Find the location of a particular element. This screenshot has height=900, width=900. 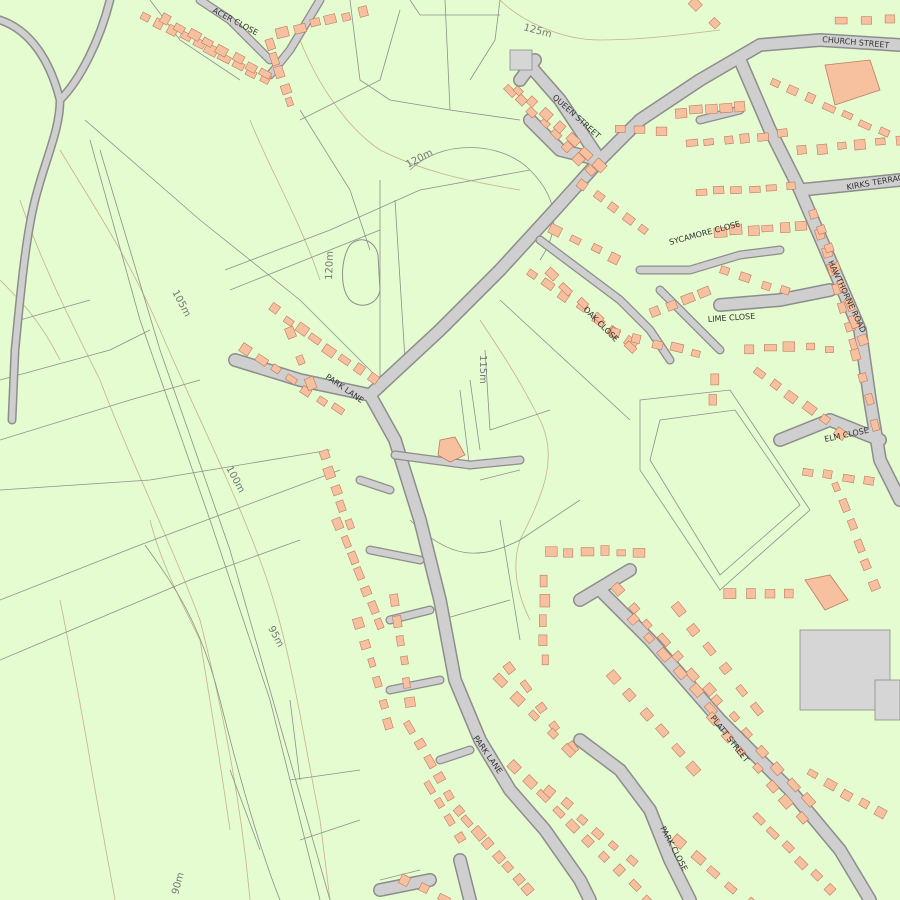

contour-label-125m: 125m is located at coordinates (537, 31).